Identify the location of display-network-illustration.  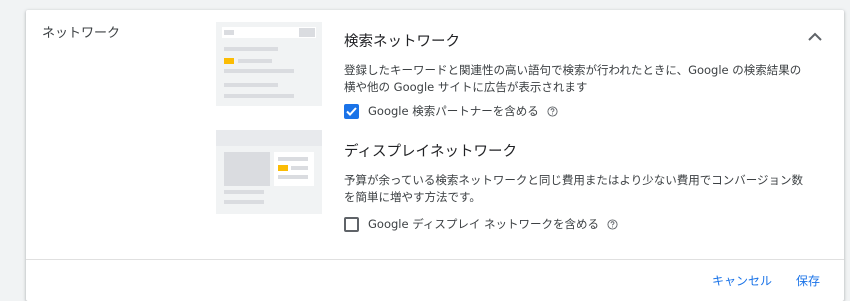
(269, 172).